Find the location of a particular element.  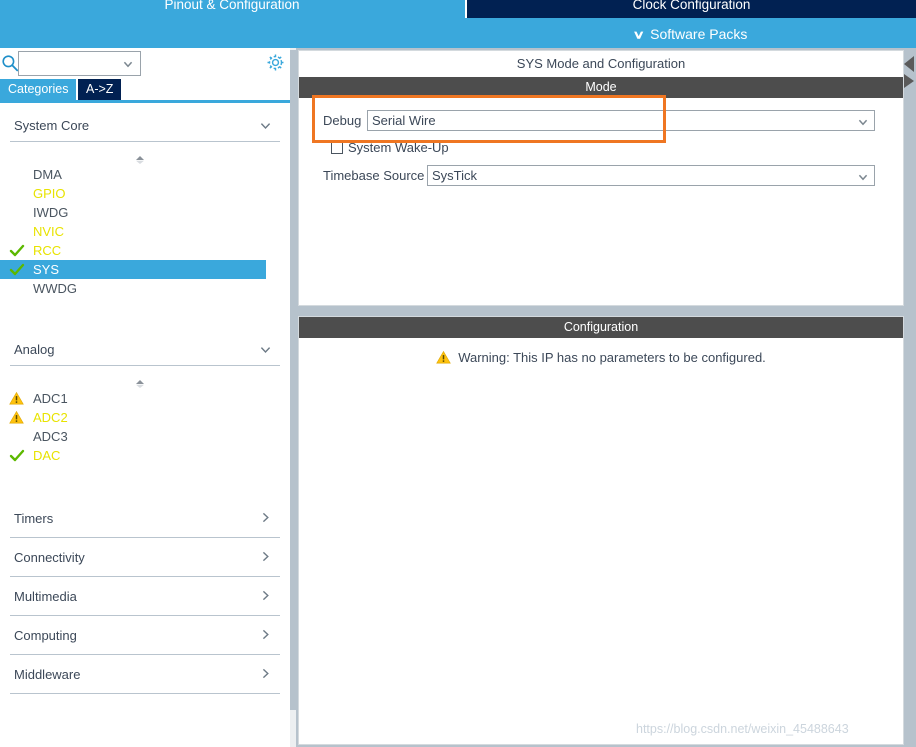

timebase-source-value: SysTick is located at coordinates (455, 175).